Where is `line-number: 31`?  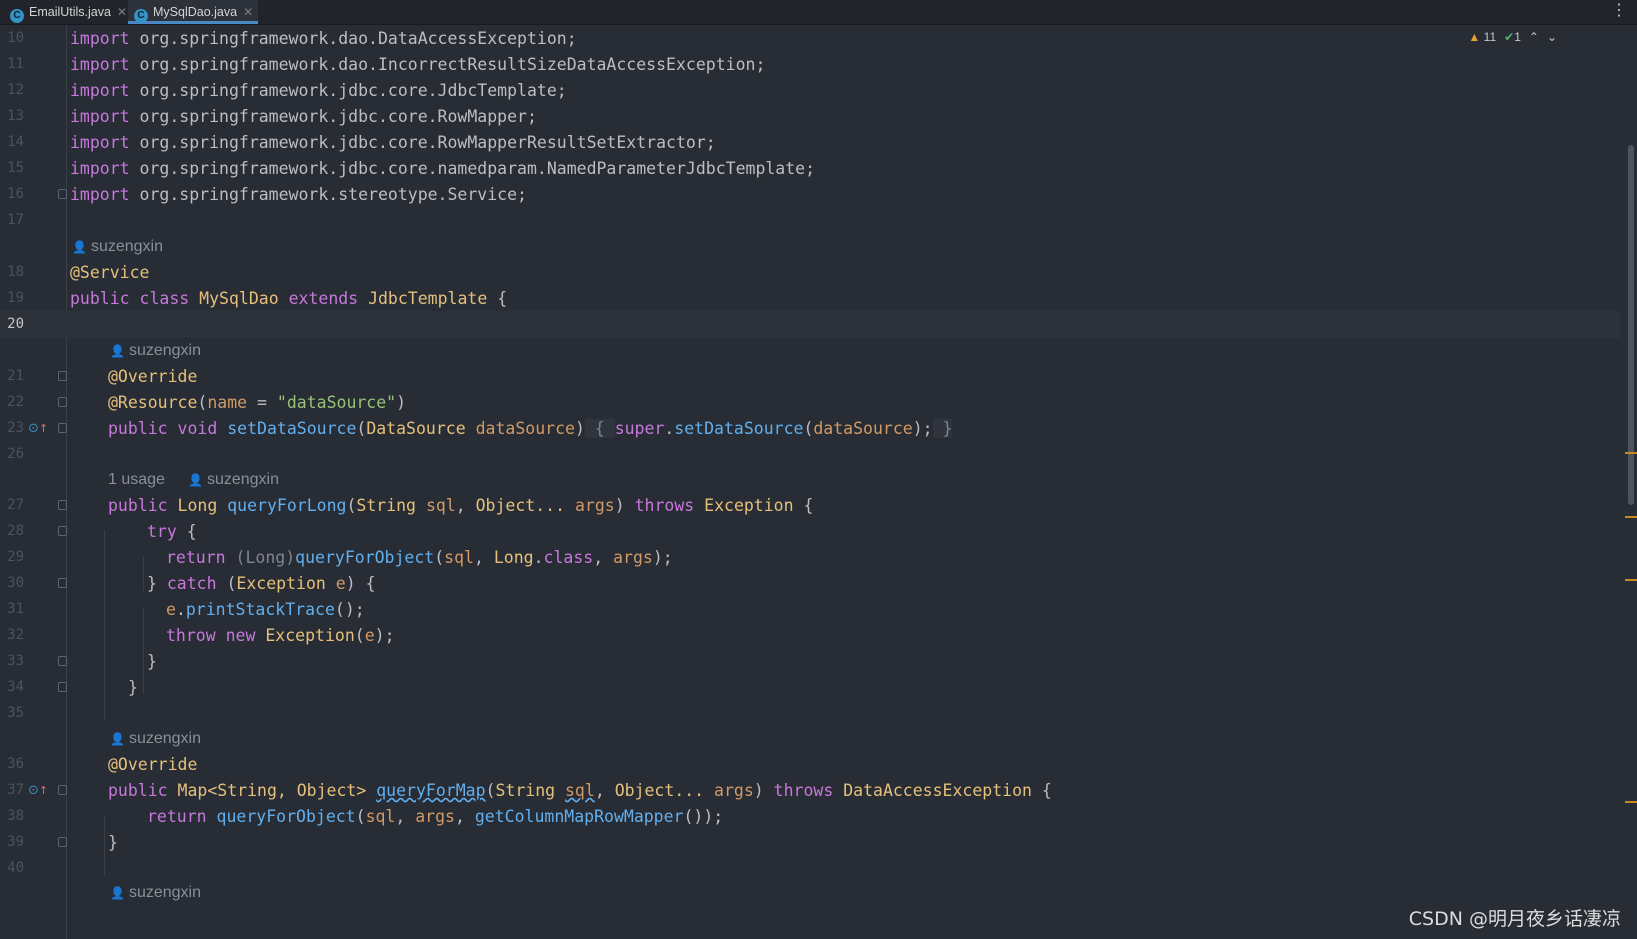
line-number: 31 is located at coordinates (15, 609).